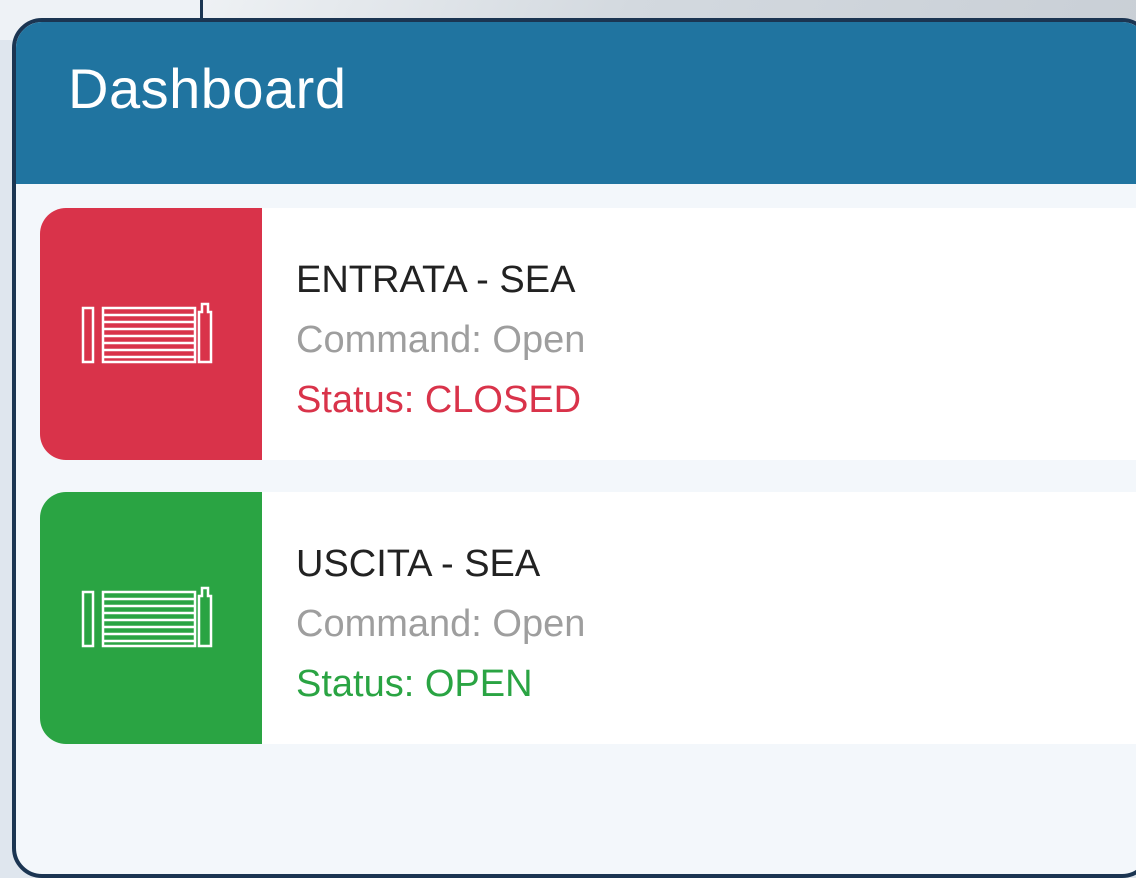 The height and width of the screenshot is (878, 1136). What do you see at coordinates (414, 684) in the screenshot?
I see `gate-status: Status: OPEN` at bounding box center [414, 684].